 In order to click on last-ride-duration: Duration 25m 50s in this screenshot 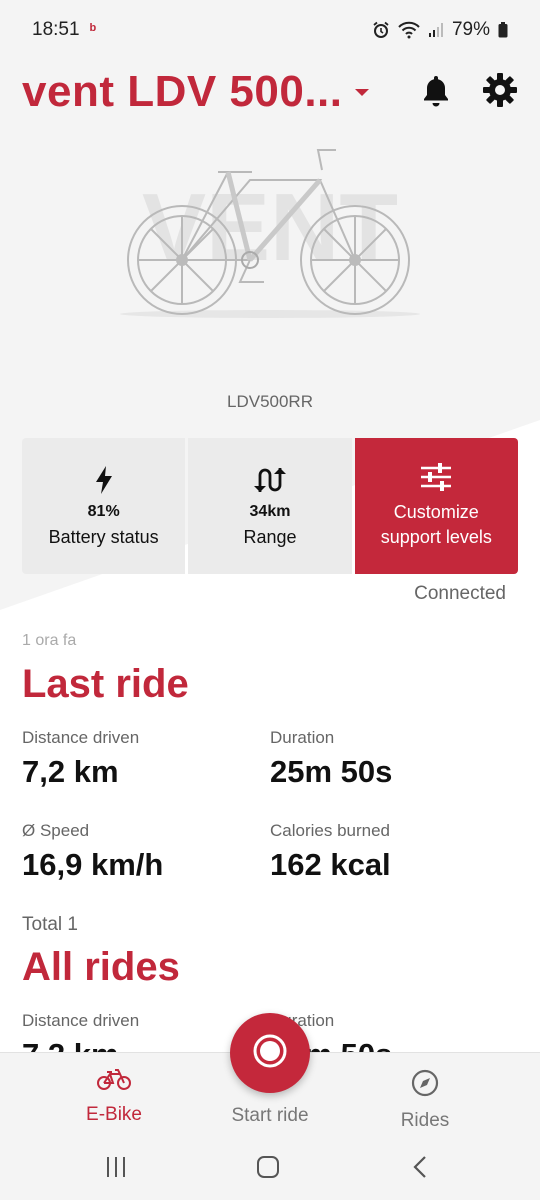, I will do `click(390, 759)`.